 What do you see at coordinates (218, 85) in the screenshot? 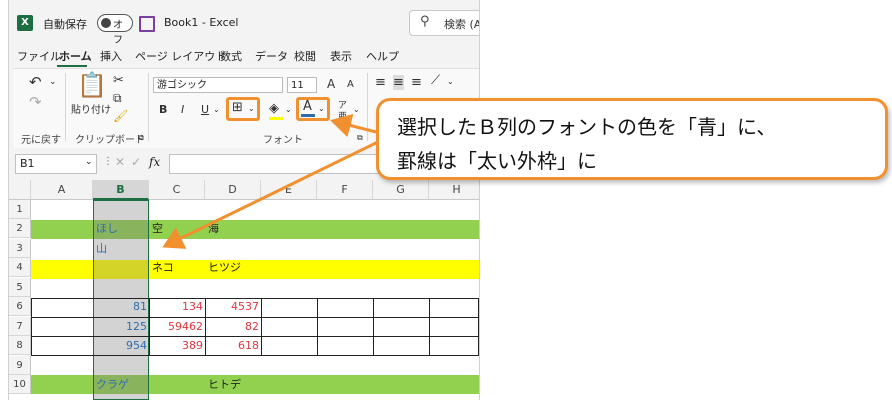
I see `font-name-select: 游ゴシック` at bounding box center [218, 85].